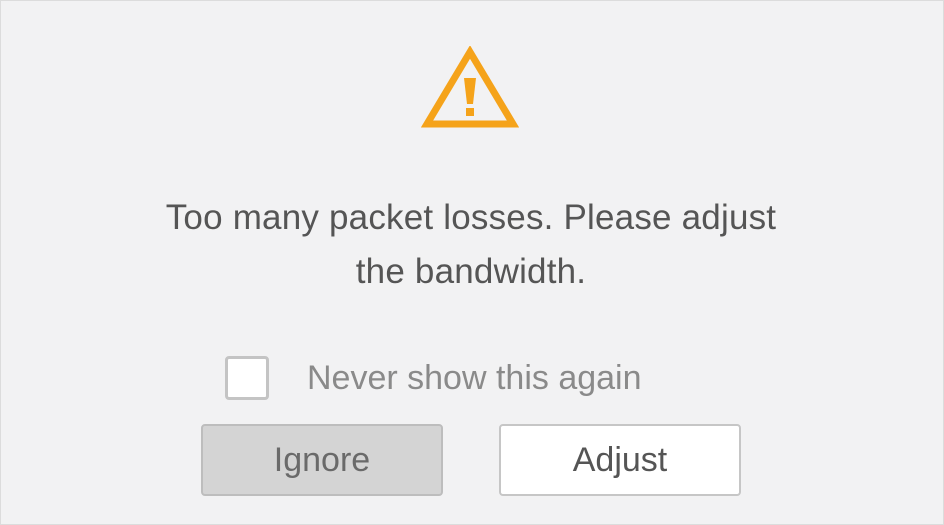  I want to click on never-show-again-option: Never show this again, so click(433, 378).